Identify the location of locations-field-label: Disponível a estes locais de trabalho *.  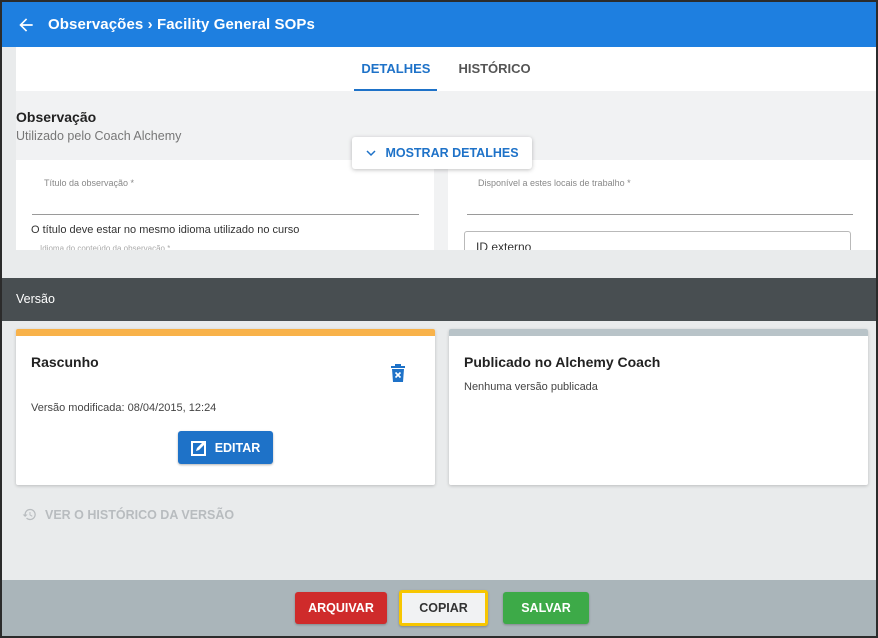
(554, 183).